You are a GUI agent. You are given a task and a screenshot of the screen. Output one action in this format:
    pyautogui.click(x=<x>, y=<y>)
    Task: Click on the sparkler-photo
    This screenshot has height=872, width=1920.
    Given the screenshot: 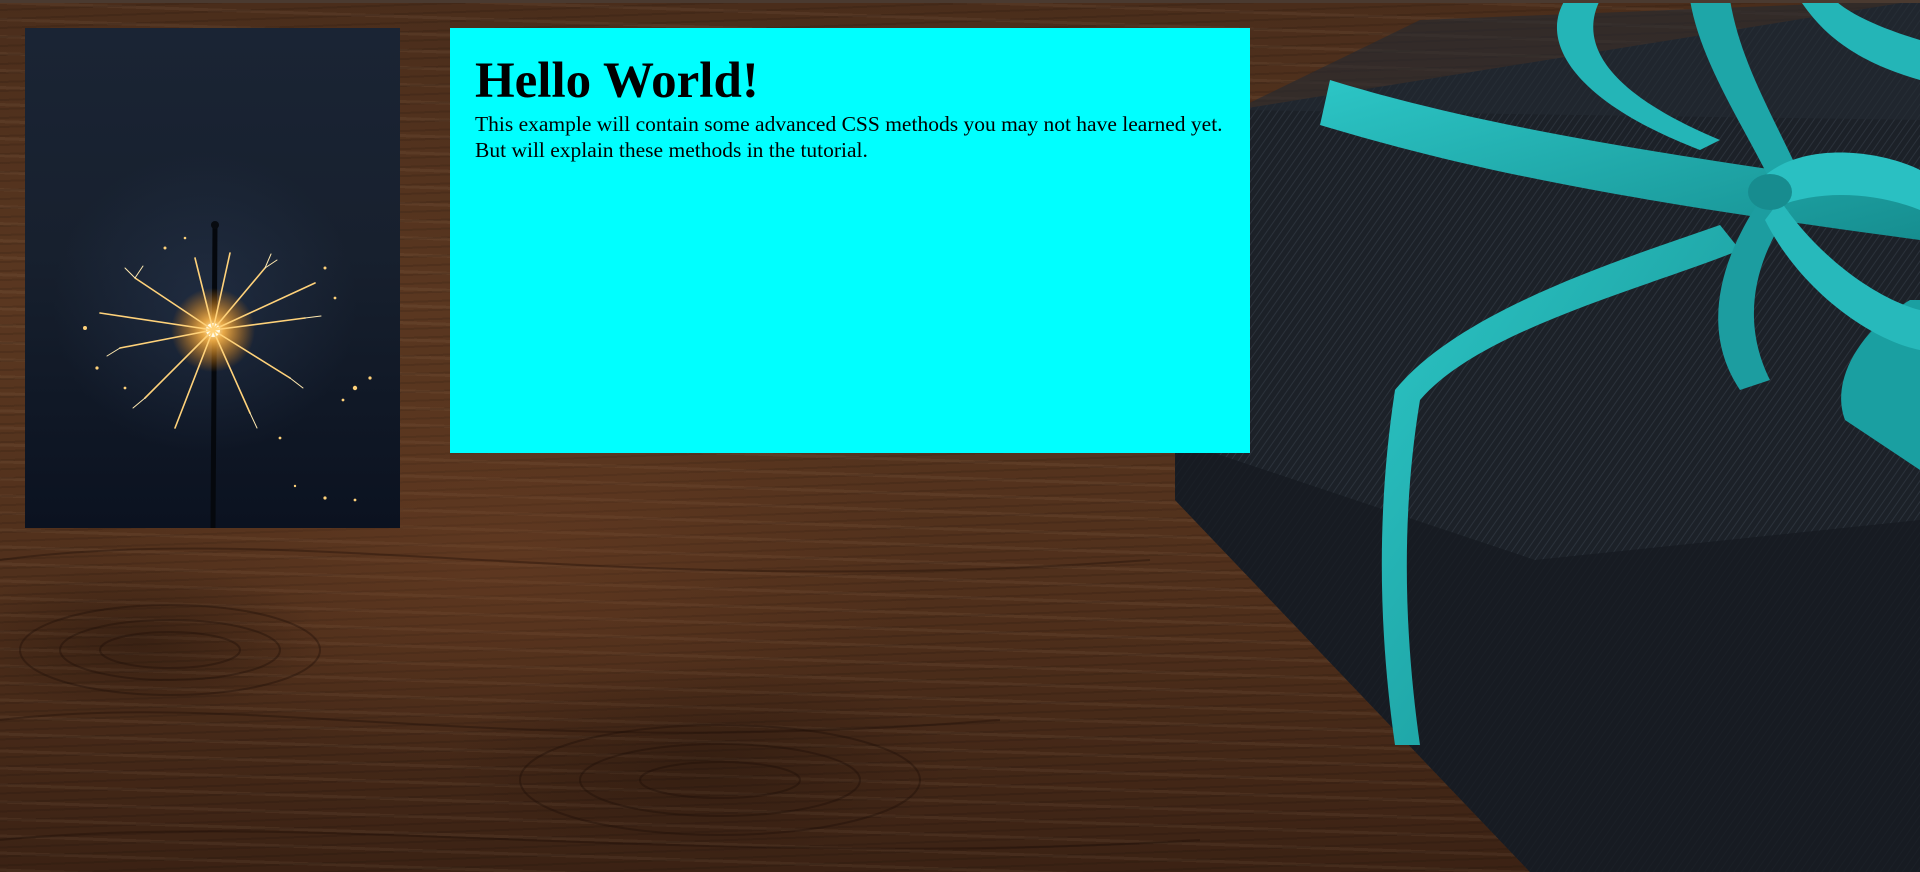 What is the action you would take?
    pyautogui.click(x=212, y=278)
    